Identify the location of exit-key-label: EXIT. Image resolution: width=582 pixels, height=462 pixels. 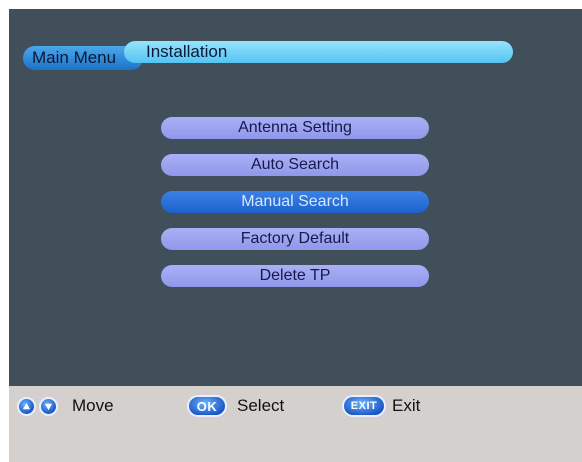
(364, 406).